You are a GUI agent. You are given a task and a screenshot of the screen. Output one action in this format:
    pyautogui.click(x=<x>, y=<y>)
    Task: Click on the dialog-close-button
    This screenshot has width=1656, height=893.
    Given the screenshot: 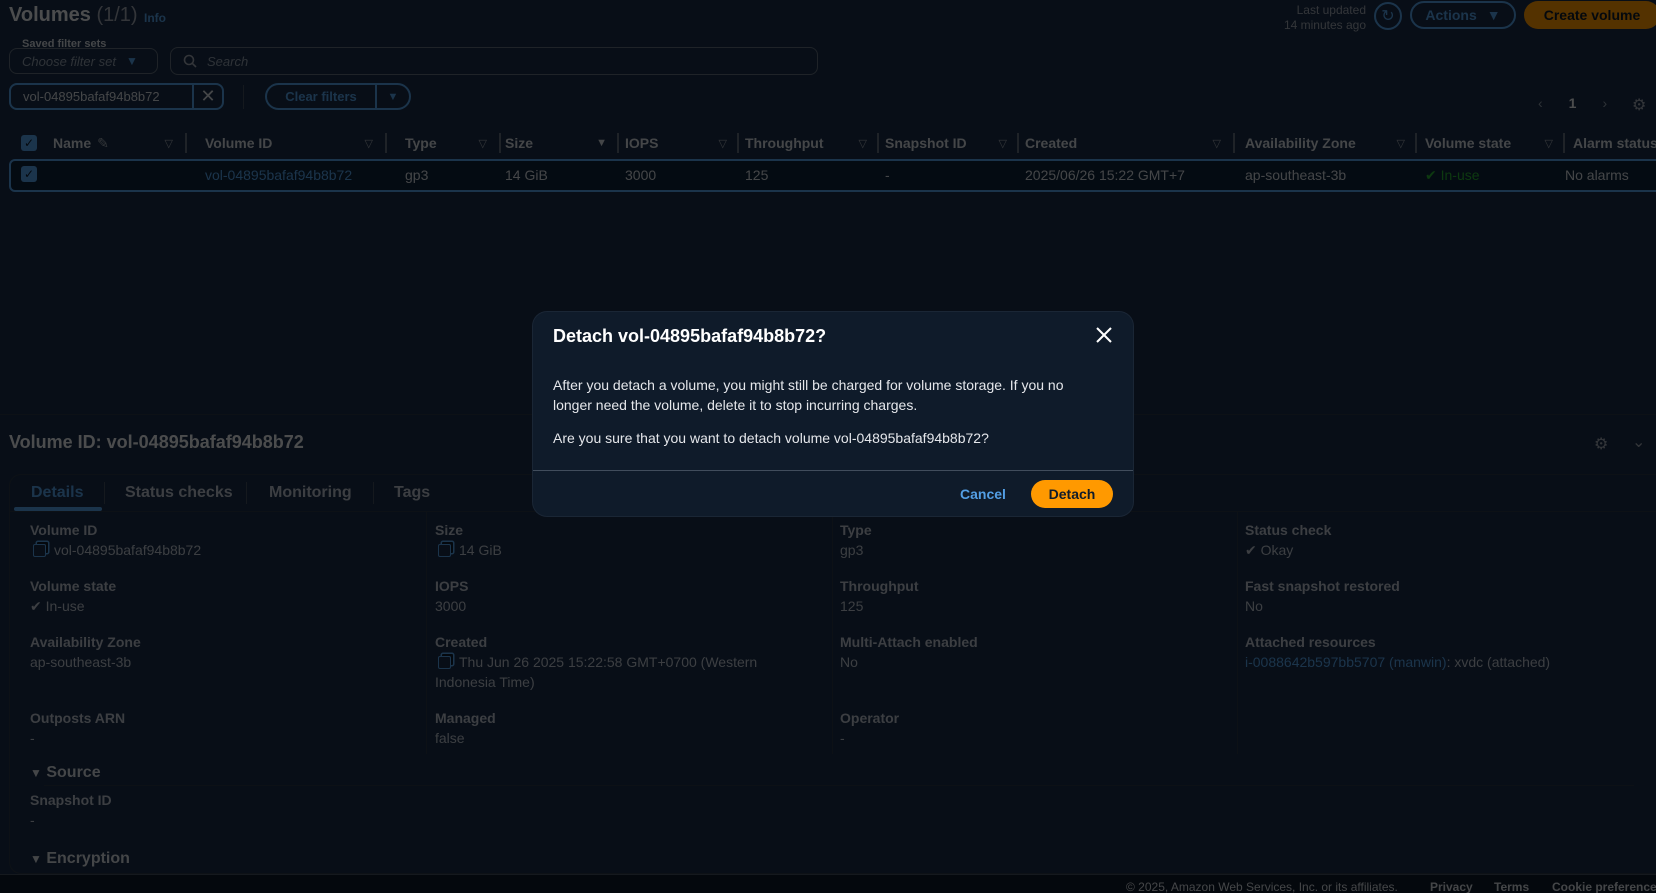 What is the action you would take?
    pyautogui.click(x=1104, y=337)
    